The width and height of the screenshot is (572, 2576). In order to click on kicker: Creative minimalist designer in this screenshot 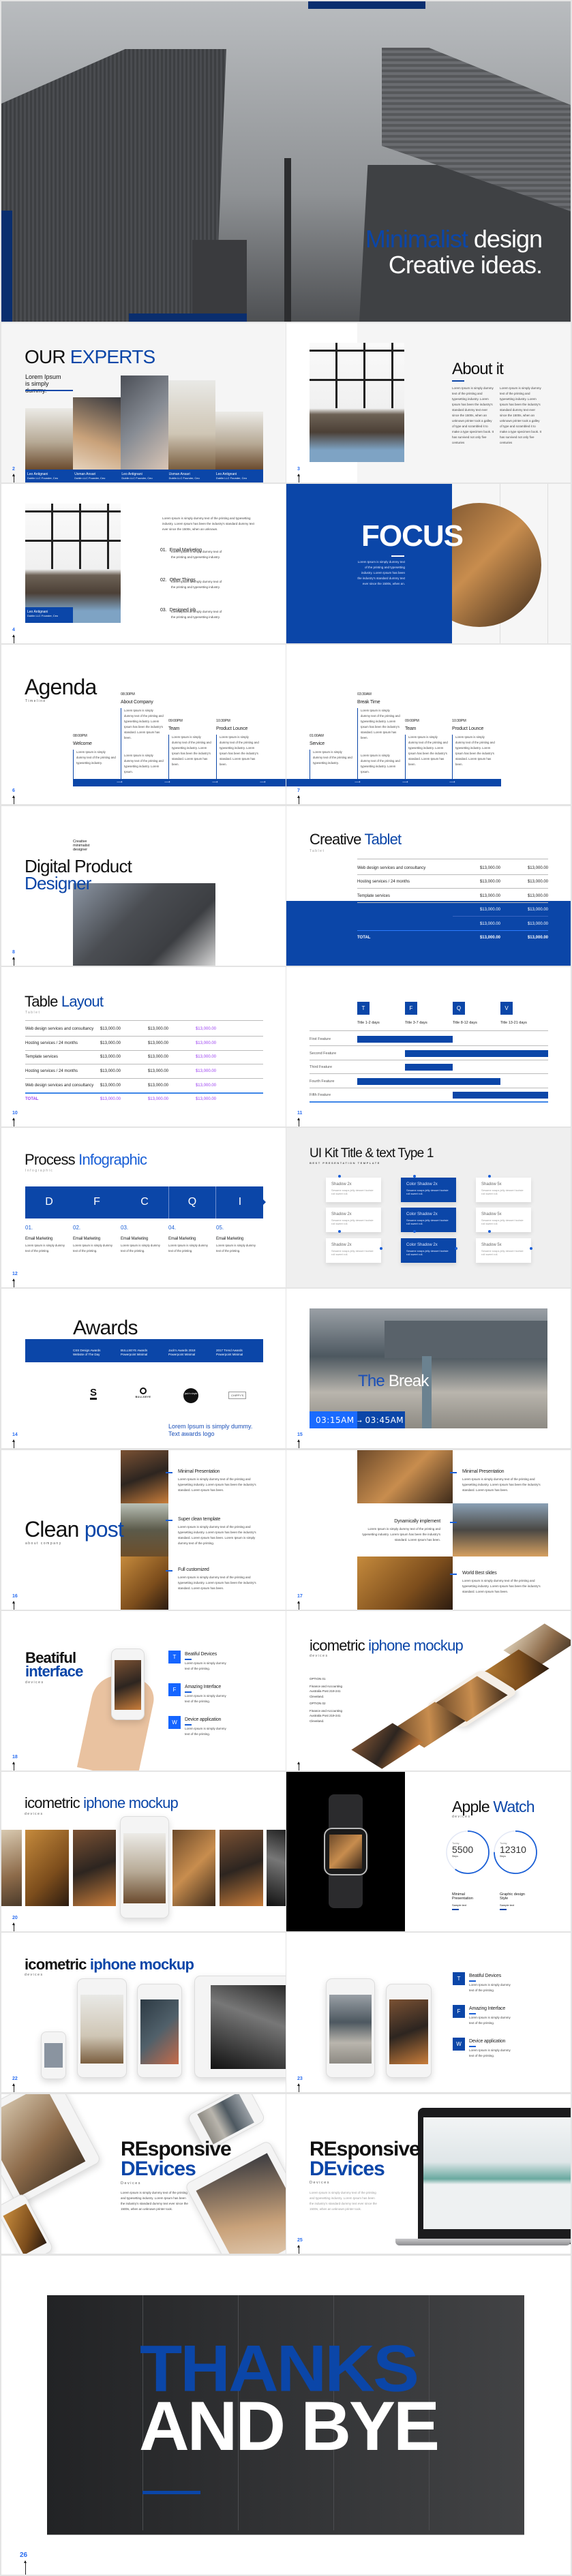, I will do `click(81, 846)`.